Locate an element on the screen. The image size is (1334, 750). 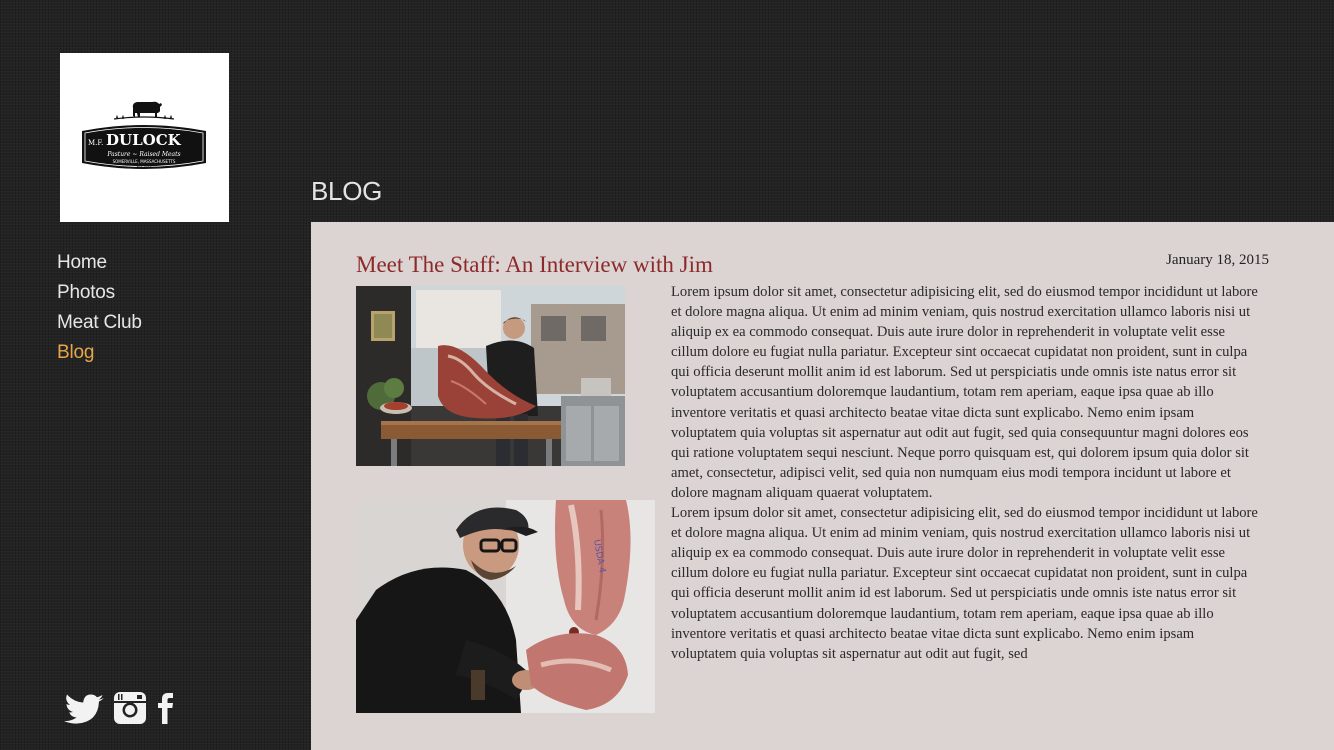
nav-item-blog: Blog is located at coordinates (99, 353).